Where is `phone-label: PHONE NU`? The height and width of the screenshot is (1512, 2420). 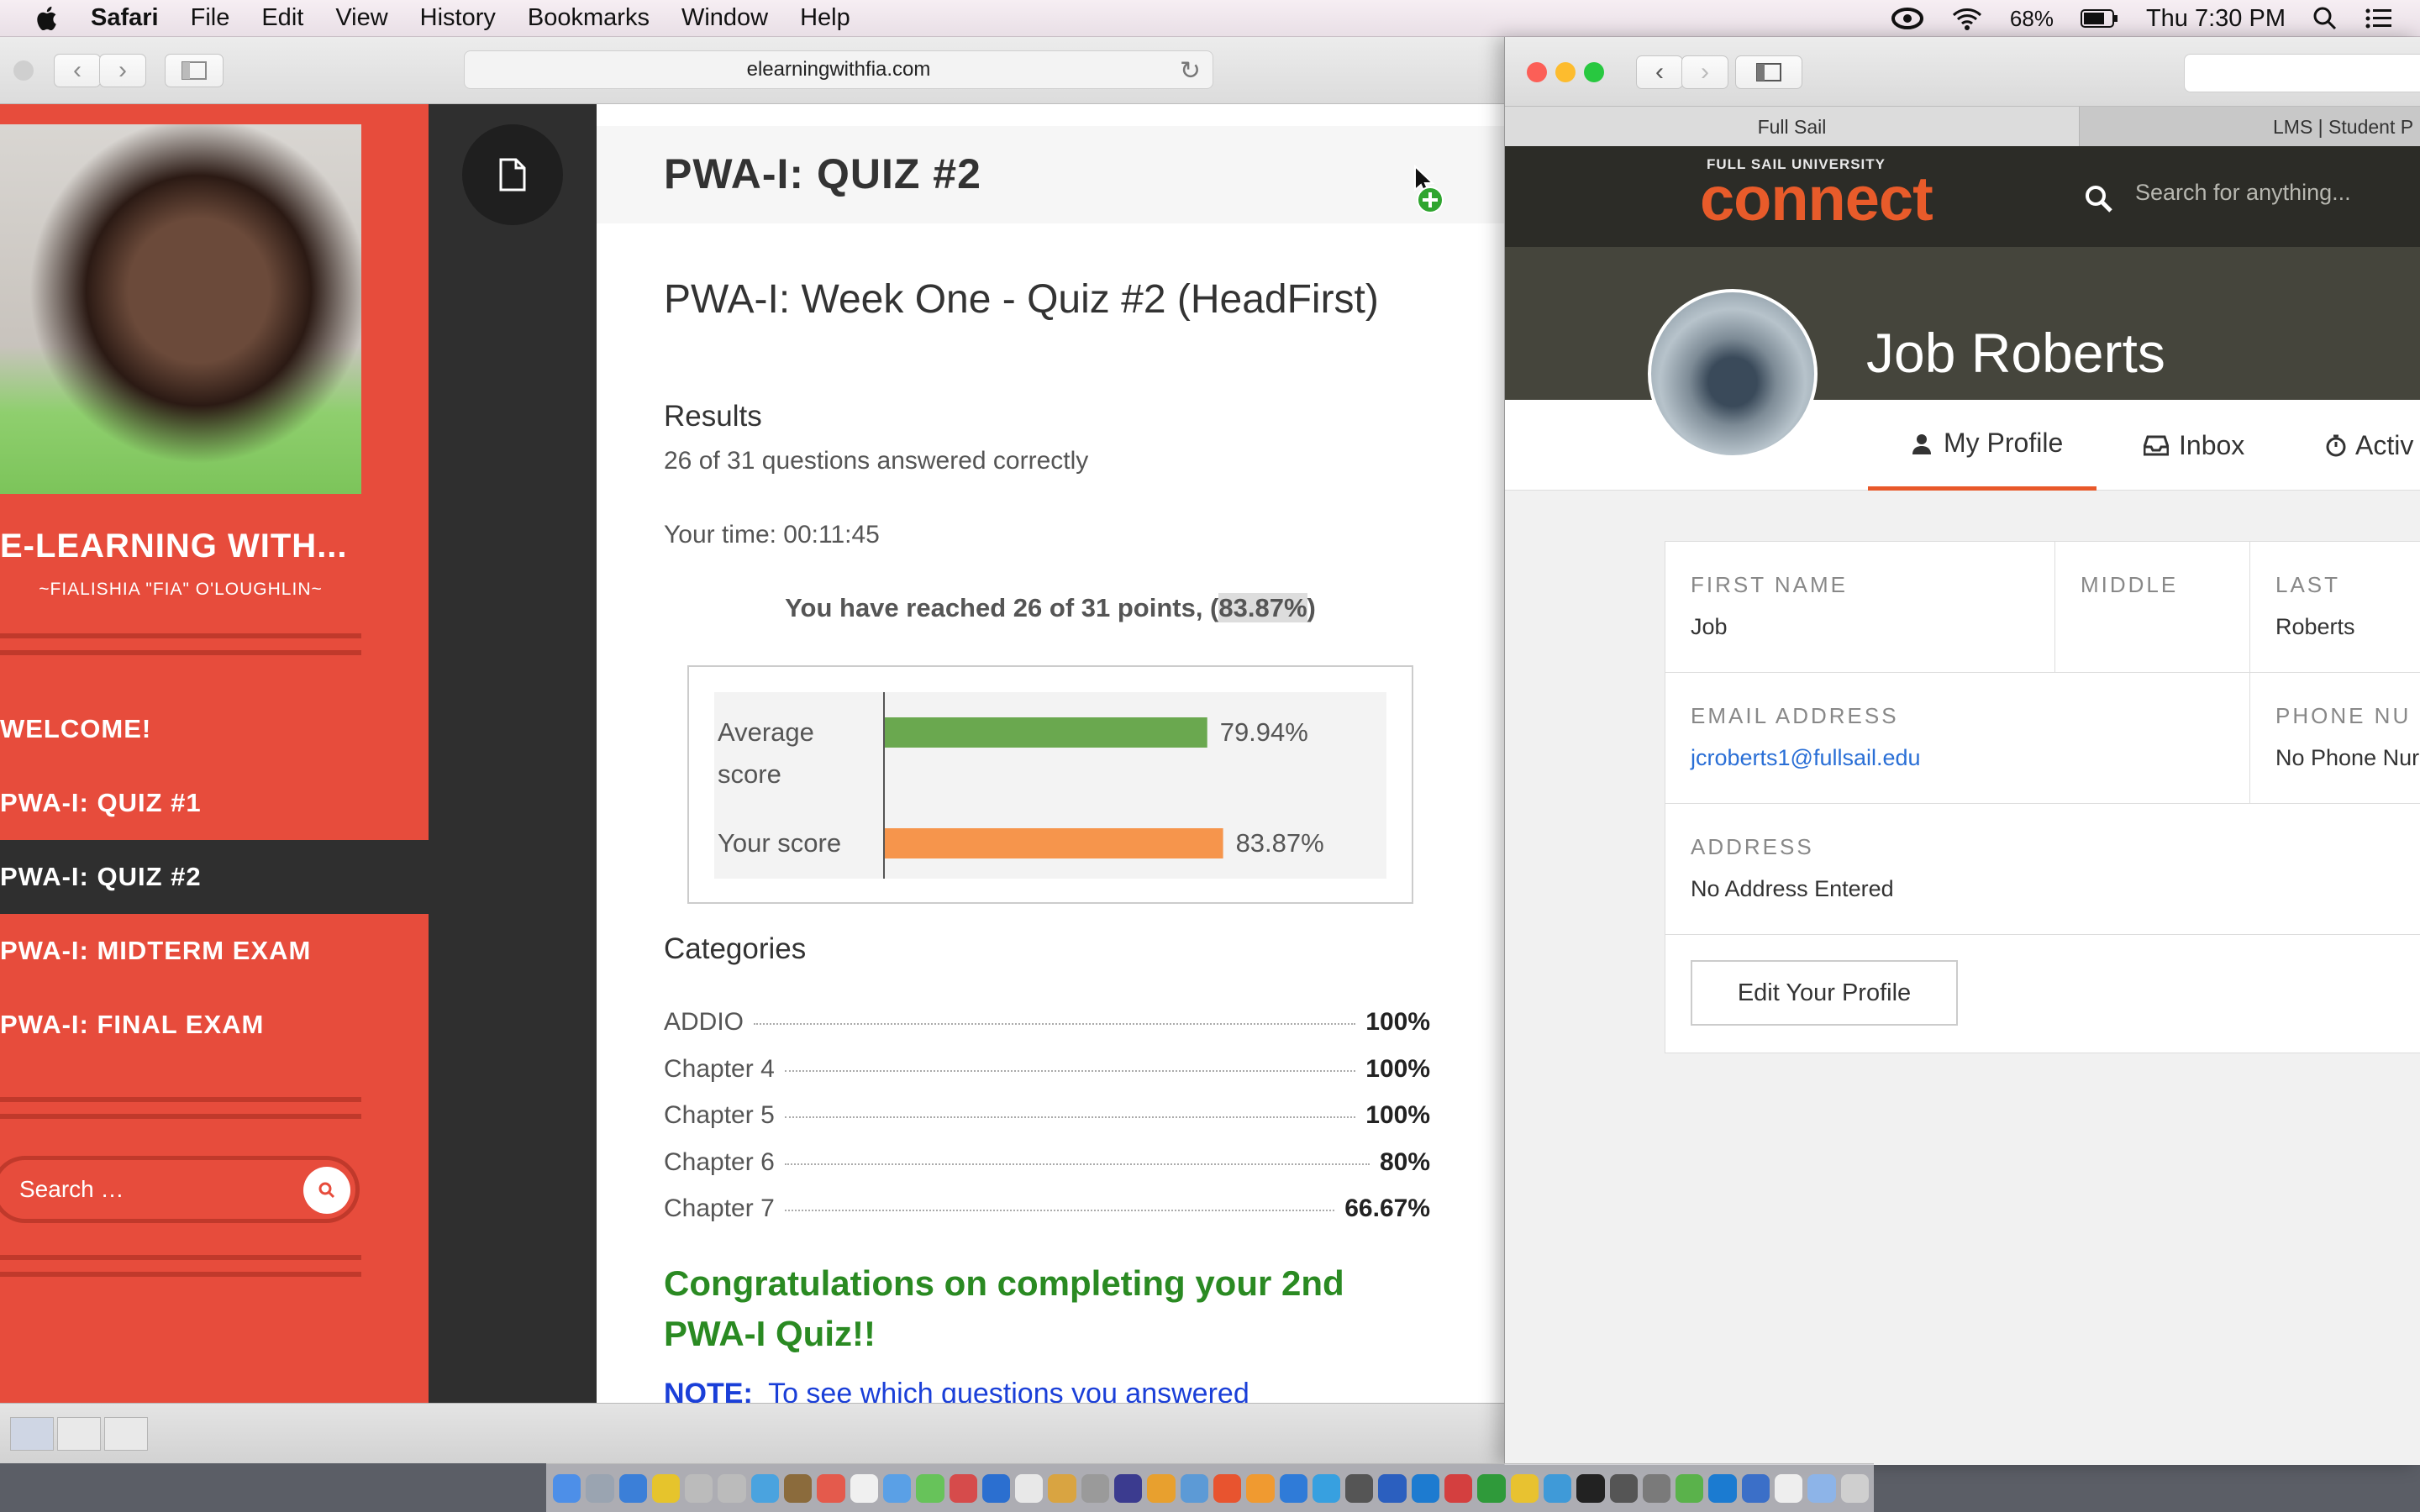 phone-label: PHONE NU is located at coordinates (2343, 715).